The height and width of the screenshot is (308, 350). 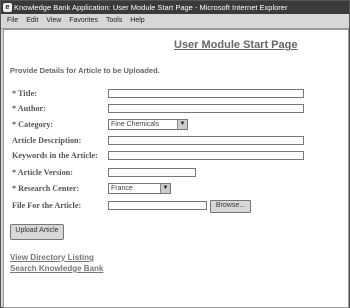 I want to click on title-input, so click(x=206, y=93).